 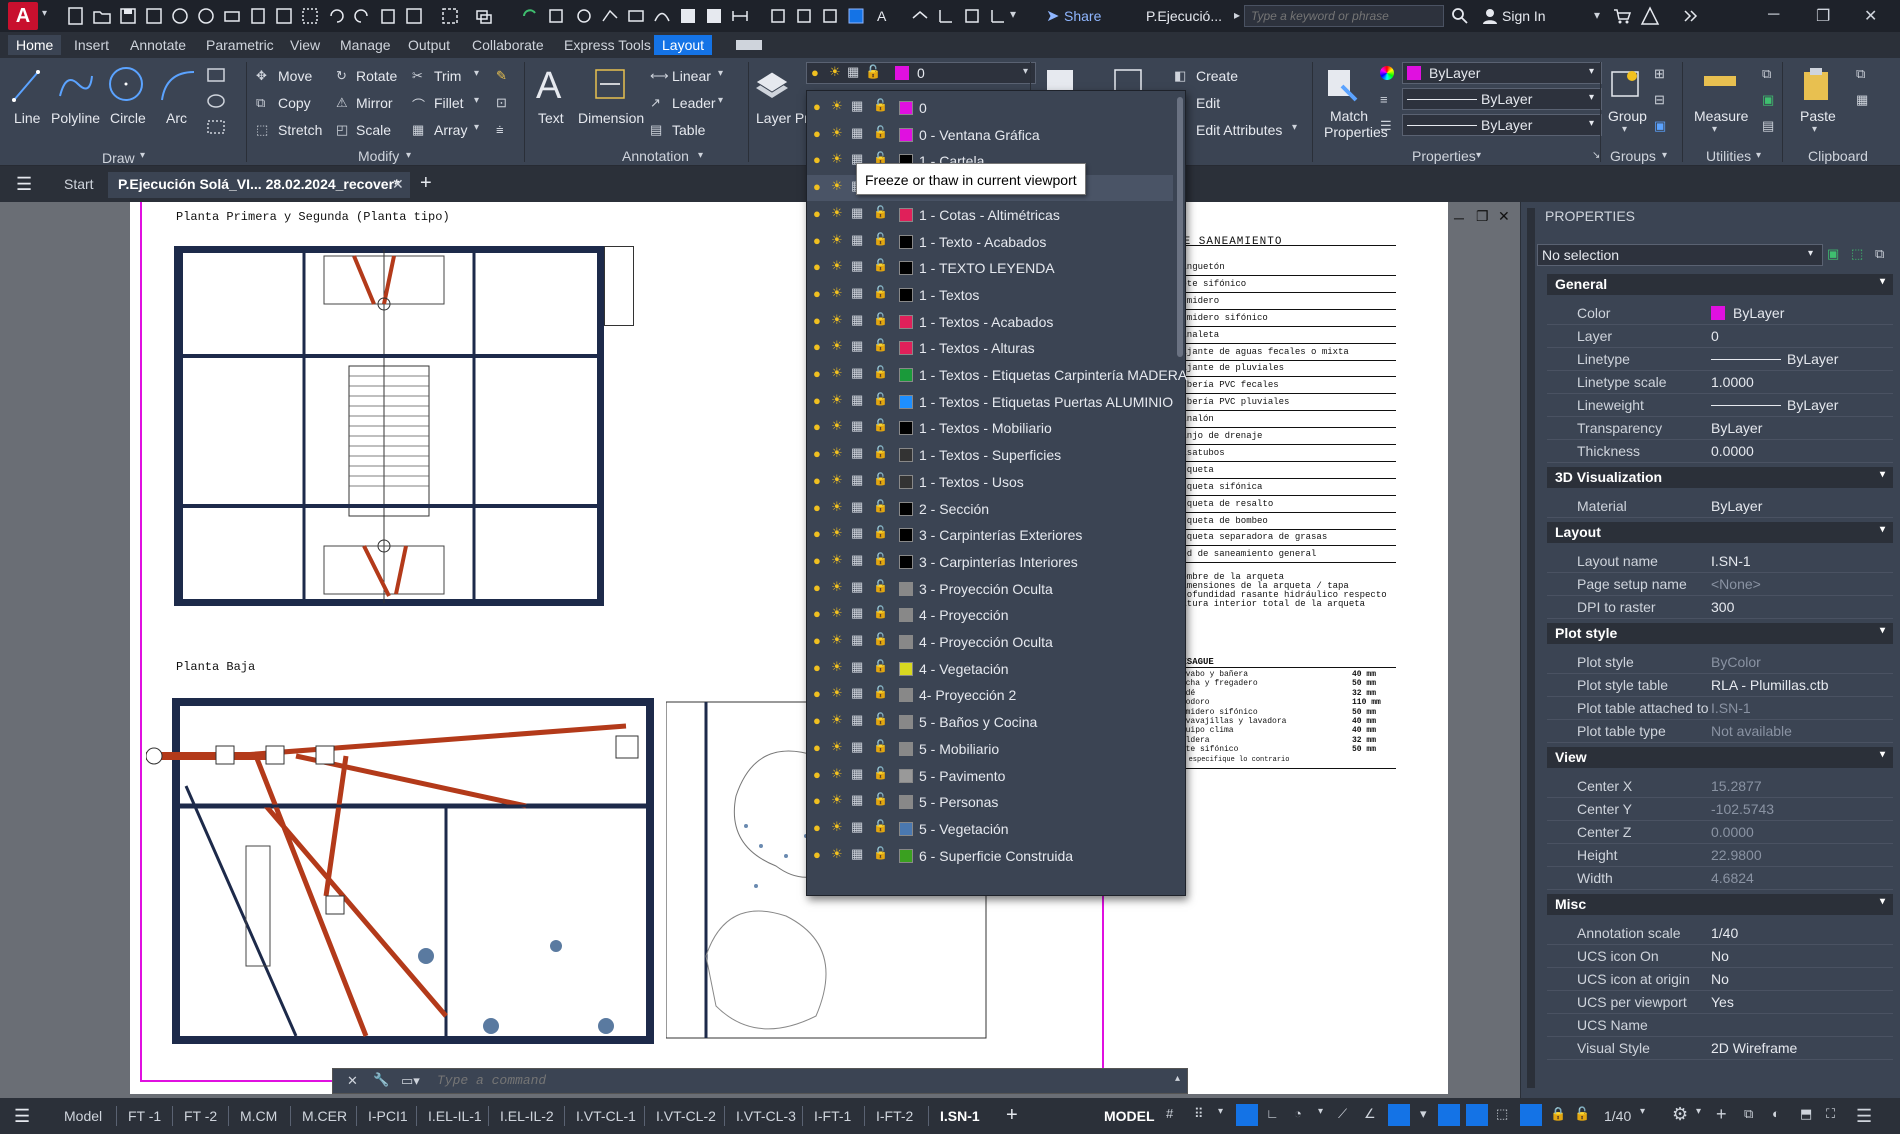 What do you see at coordinates (1720, 382) in the screenshot?
I see `prop-row: Linetype scale 1.0000` at bounding box center [1720, 382].